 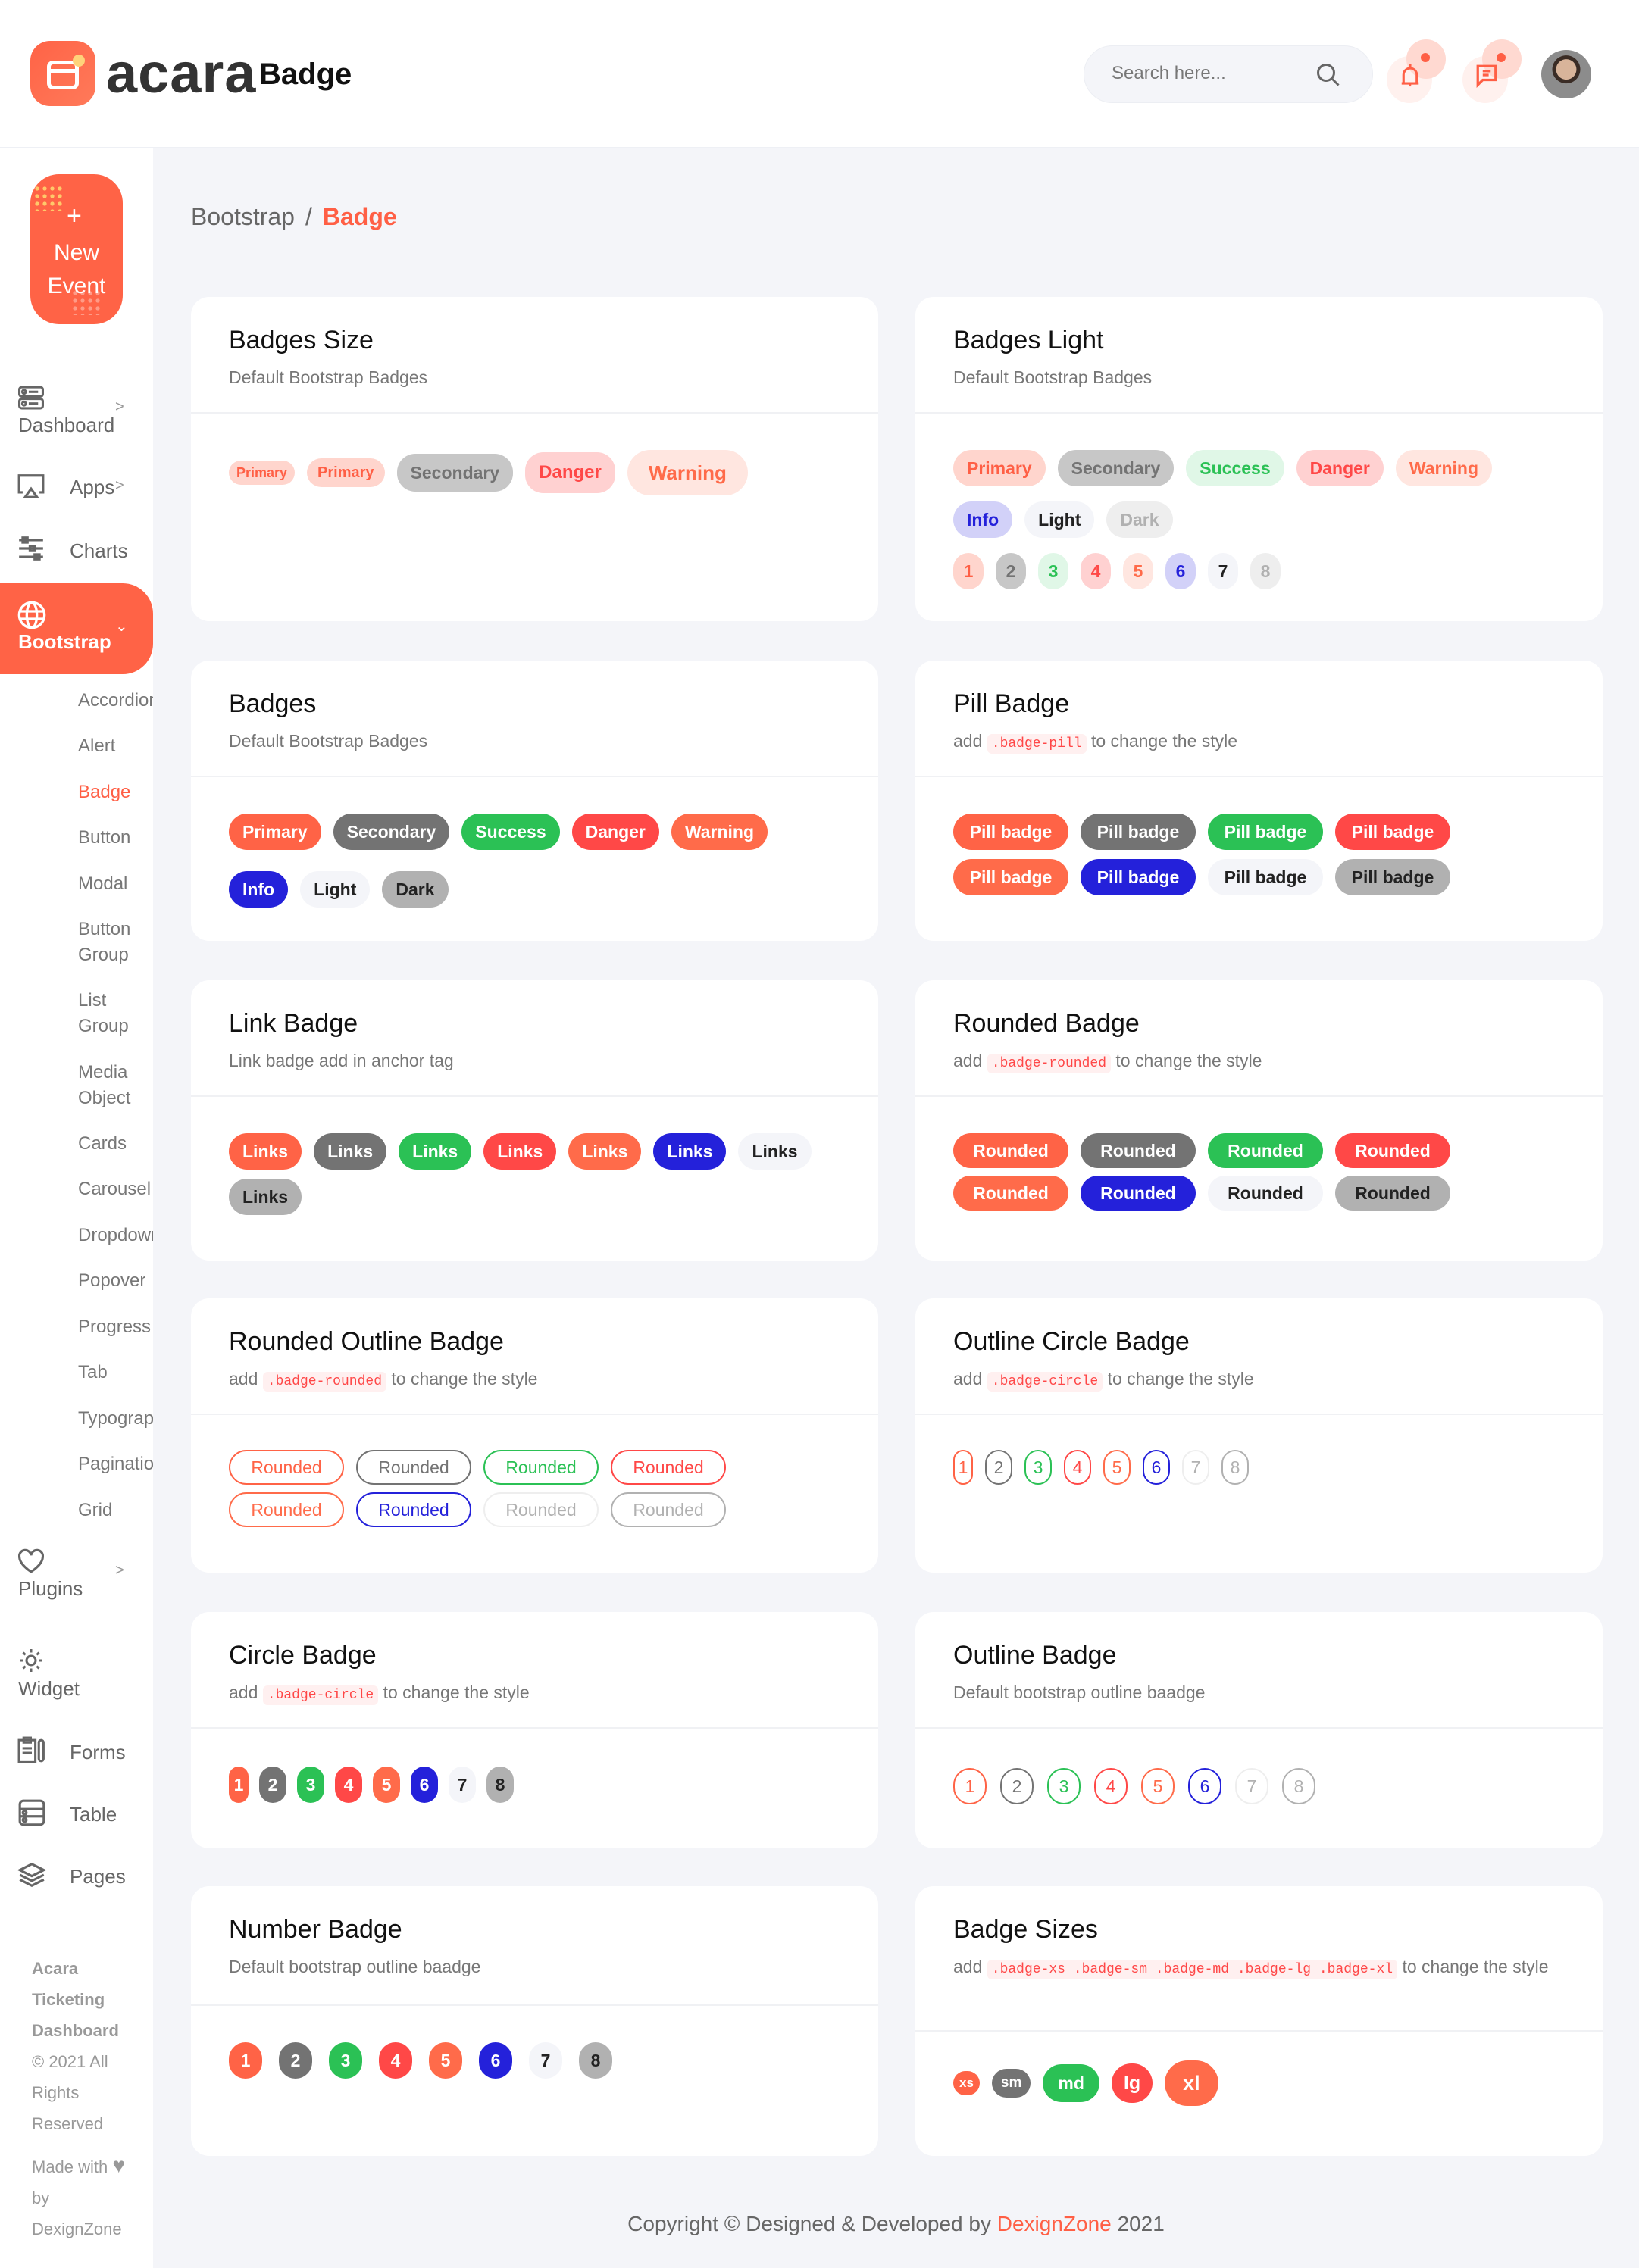 I want to click on badge-light-number: 6, so click(x=1180, y=571).